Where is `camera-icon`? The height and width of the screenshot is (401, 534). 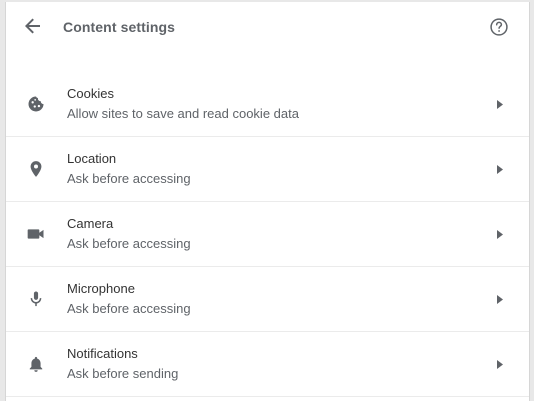 camera-icon is located at coordinates (36, 234).